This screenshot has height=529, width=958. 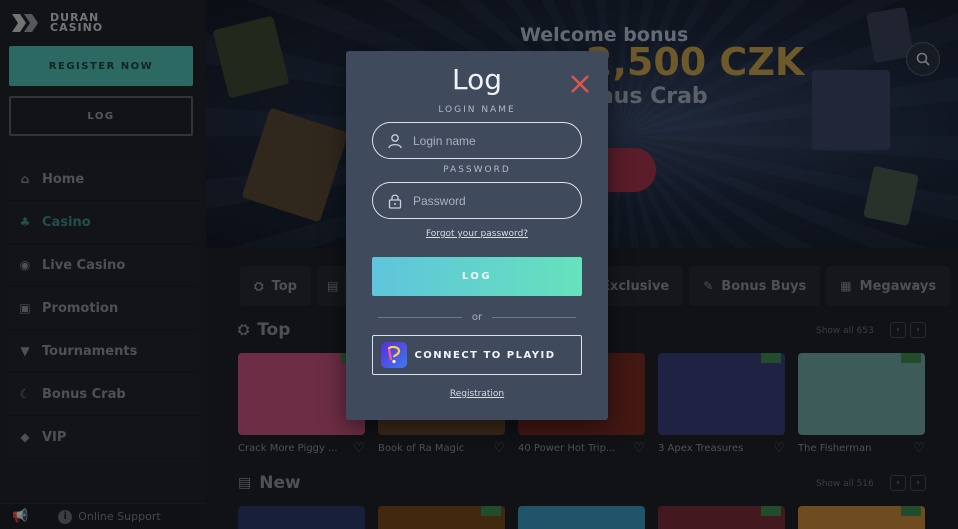 I want to click on or-divider: or, so click(x=477, y=317).